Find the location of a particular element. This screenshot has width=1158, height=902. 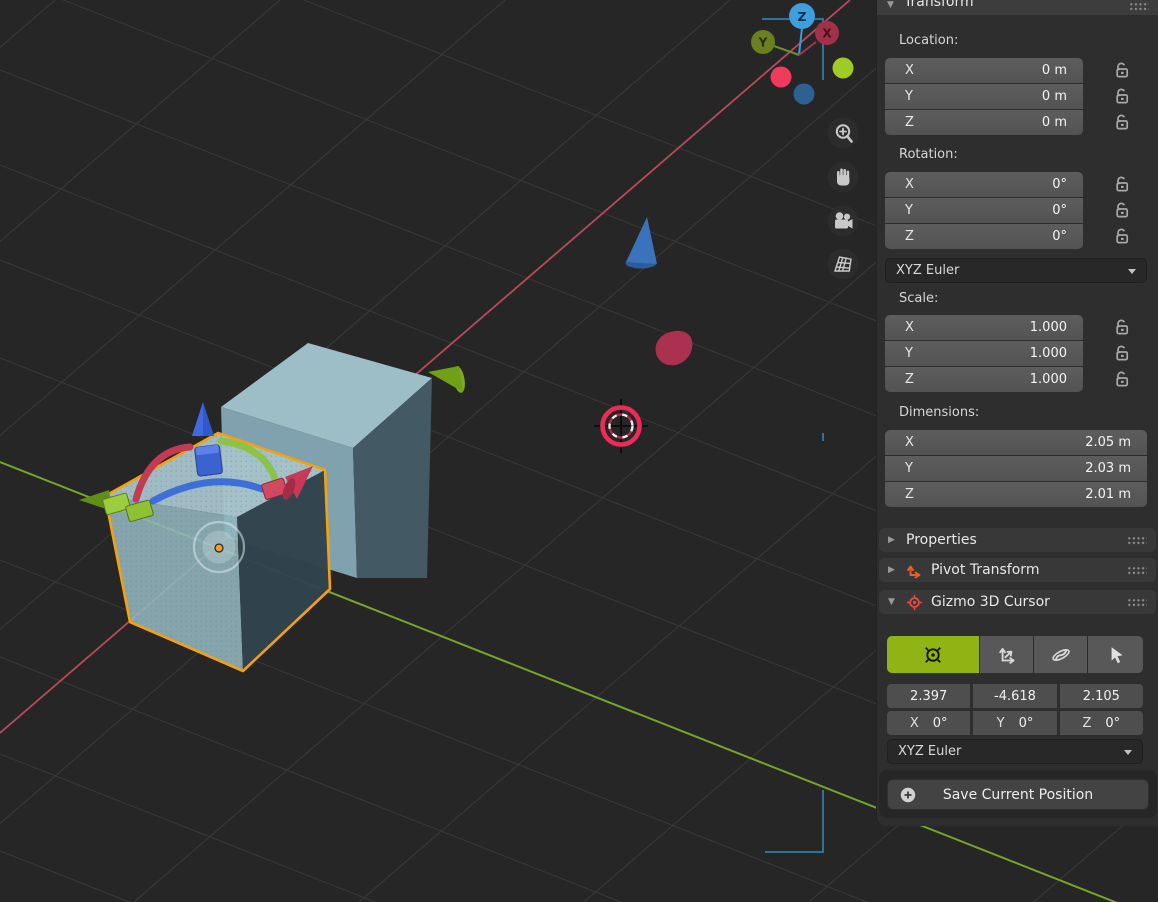

pivot-transform-icon is located at coordinates (914, 571).